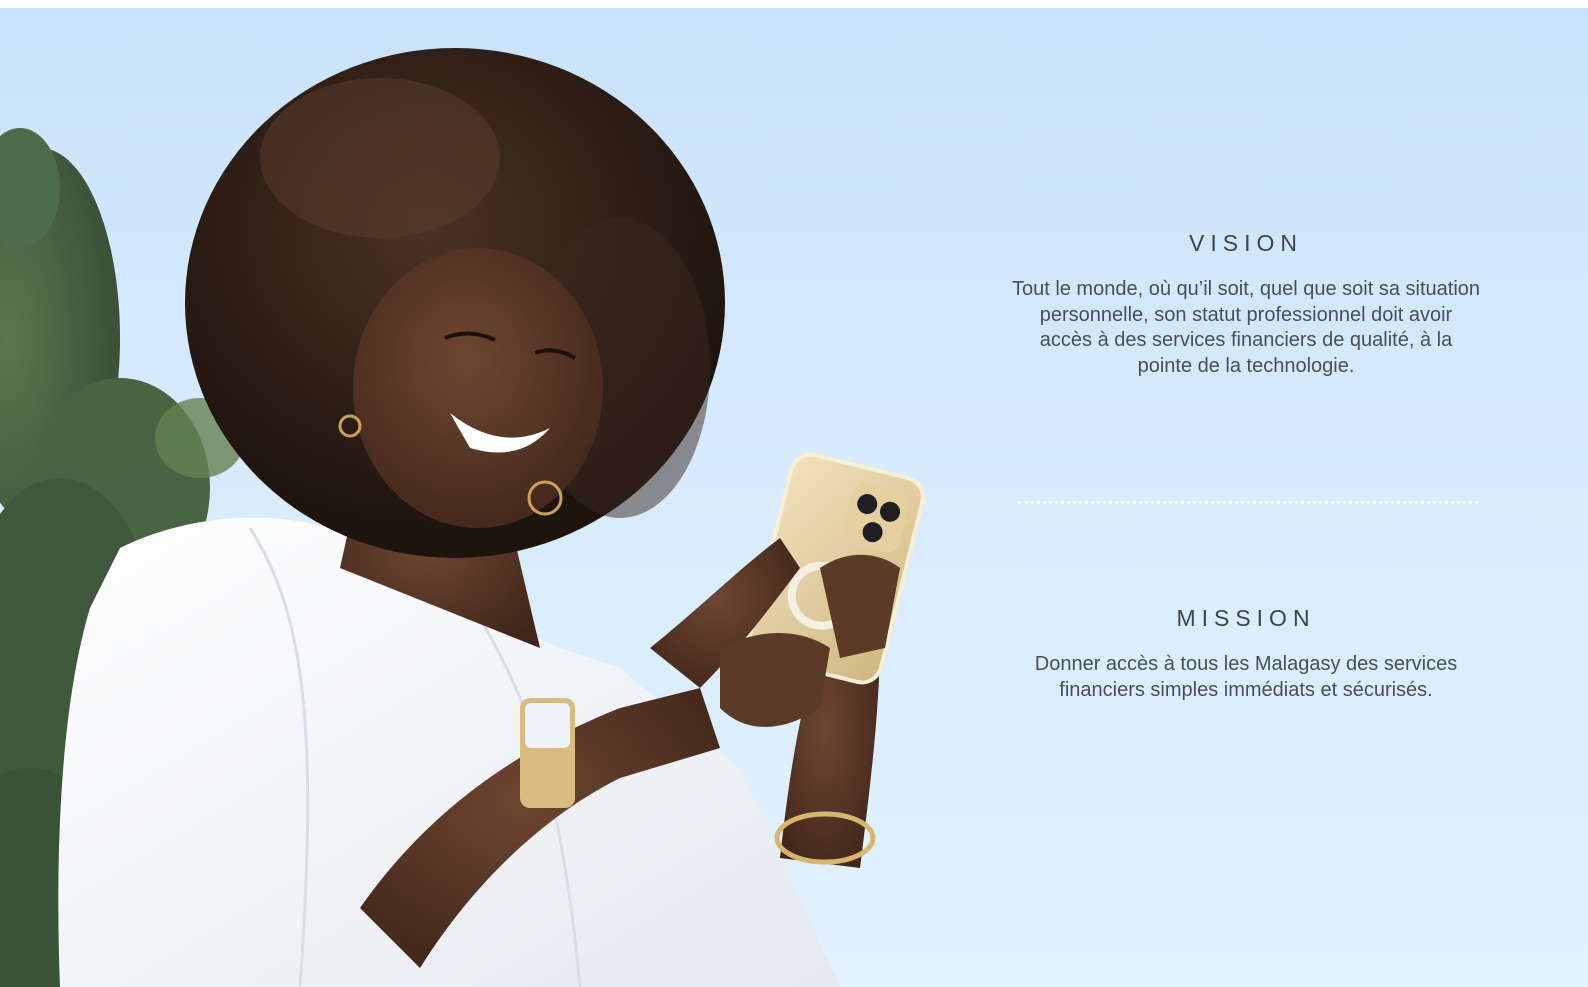 The width and height of the screenshot is (1588, 987). Describe the element at coordinates (1246, 243) in the screenshot. I see `vision-heading: VISION` at that location.